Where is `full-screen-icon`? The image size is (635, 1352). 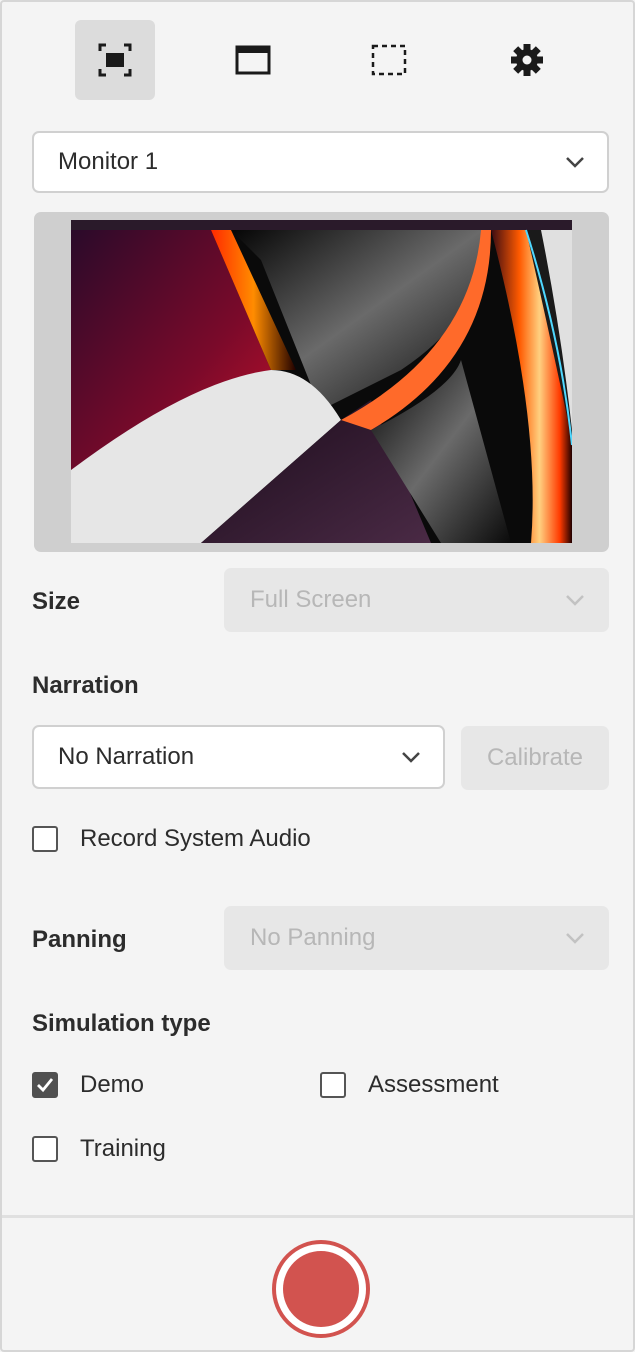
full-screen-icon is located at coordinates (115, 60).